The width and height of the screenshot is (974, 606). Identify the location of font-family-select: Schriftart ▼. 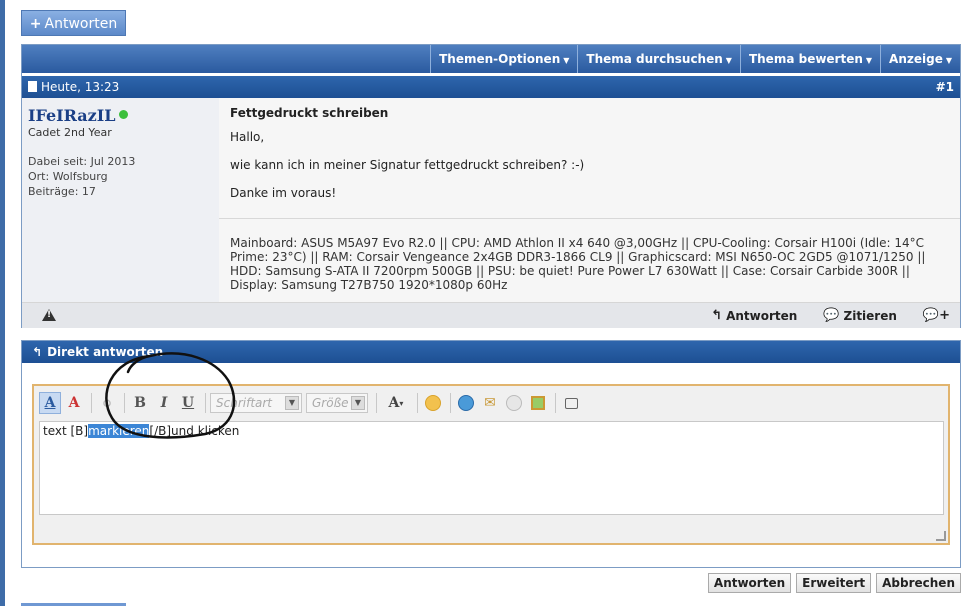
(256, 403).